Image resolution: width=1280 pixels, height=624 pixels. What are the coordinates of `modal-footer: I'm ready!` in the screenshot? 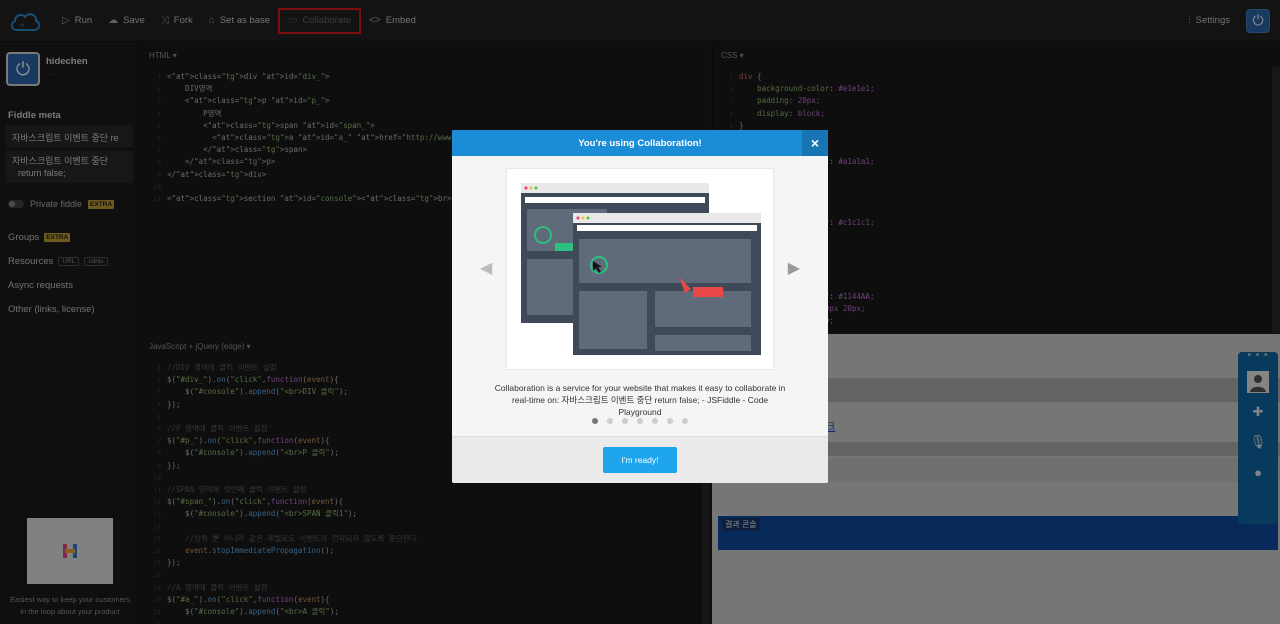 It's located at (640, 459).